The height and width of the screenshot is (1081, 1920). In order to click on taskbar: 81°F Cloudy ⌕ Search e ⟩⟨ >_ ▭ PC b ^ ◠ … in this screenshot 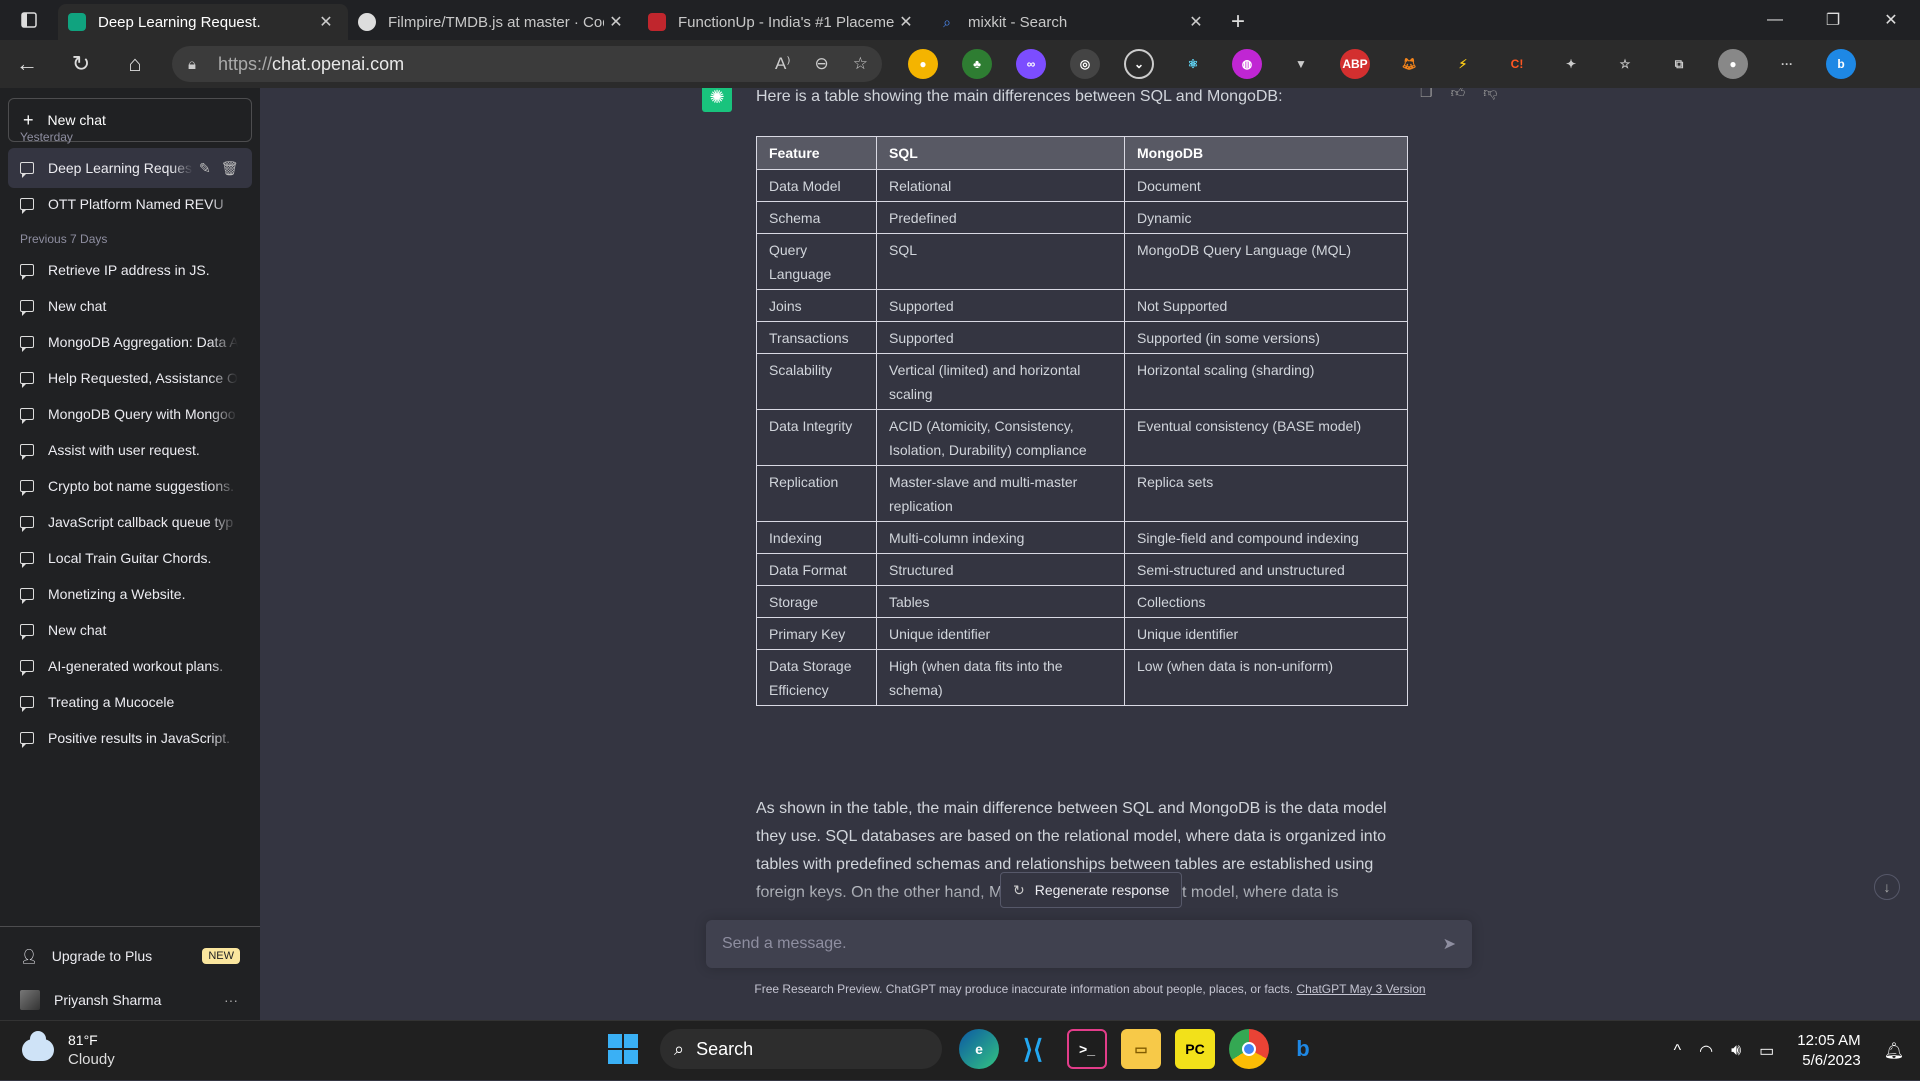, I will do `click(960, 1050)`.